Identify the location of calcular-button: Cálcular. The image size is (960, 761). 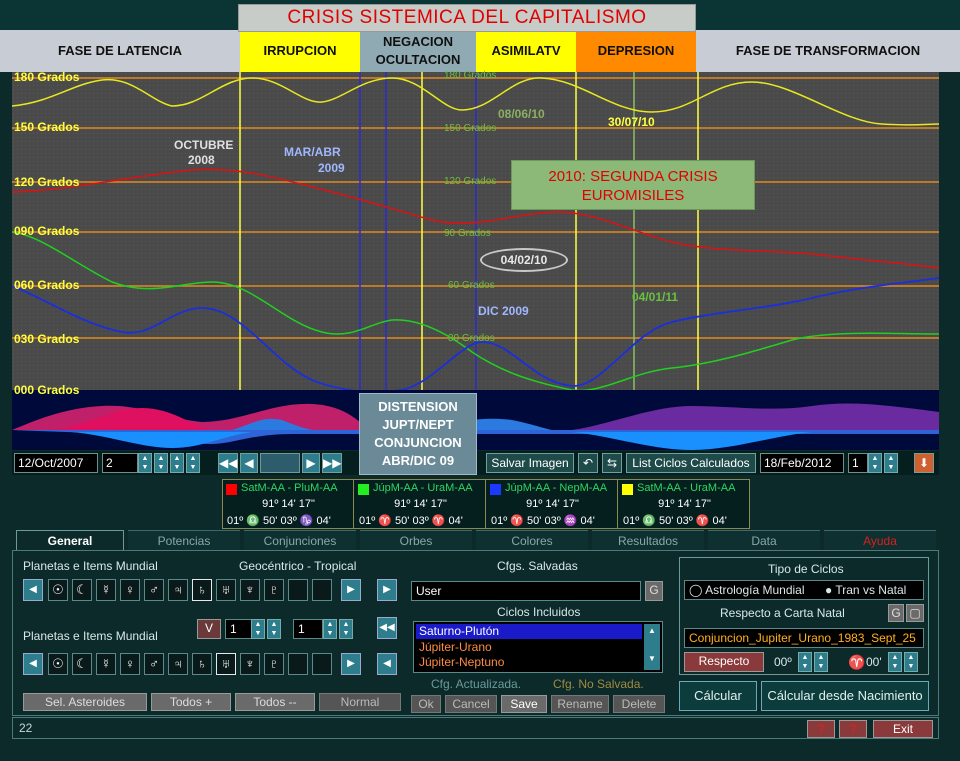
(718, 696).